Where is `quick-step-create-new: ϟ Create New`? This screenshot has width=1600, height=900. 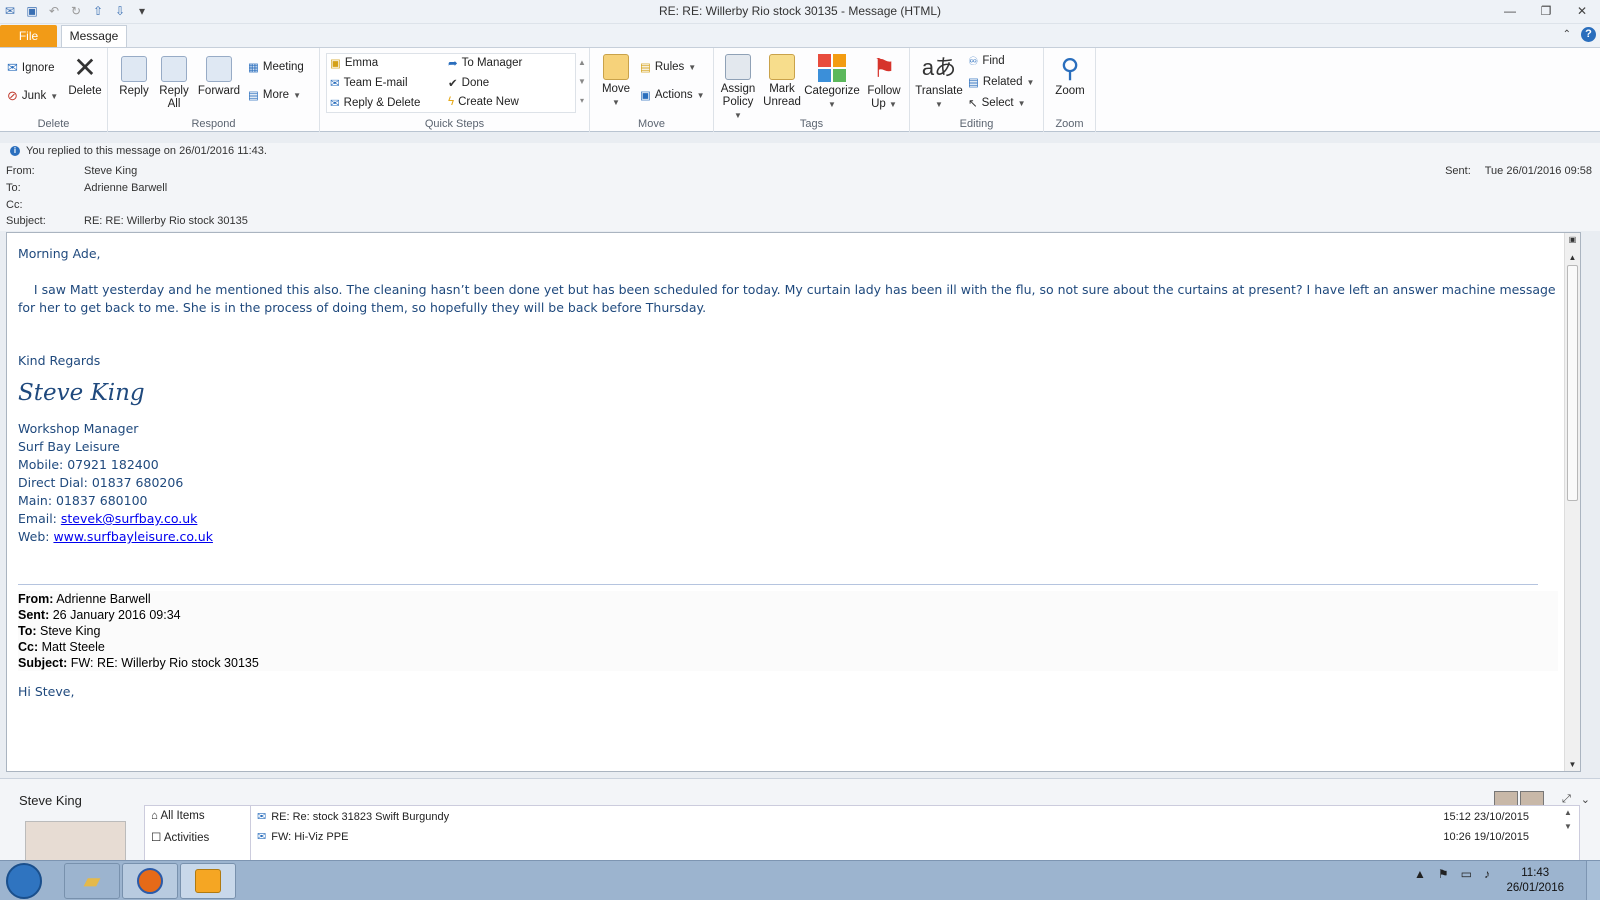
quick-step-create-new: ϟ Create New is located at coordinates (483, 102).